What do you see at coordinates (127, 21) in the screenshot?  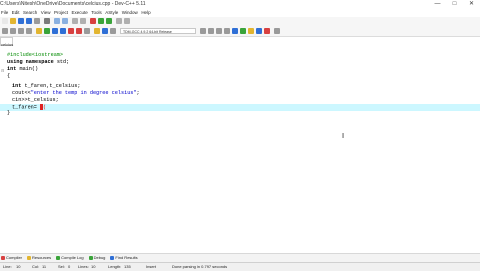 I see `options-icon` at bounding box center [127, 21].